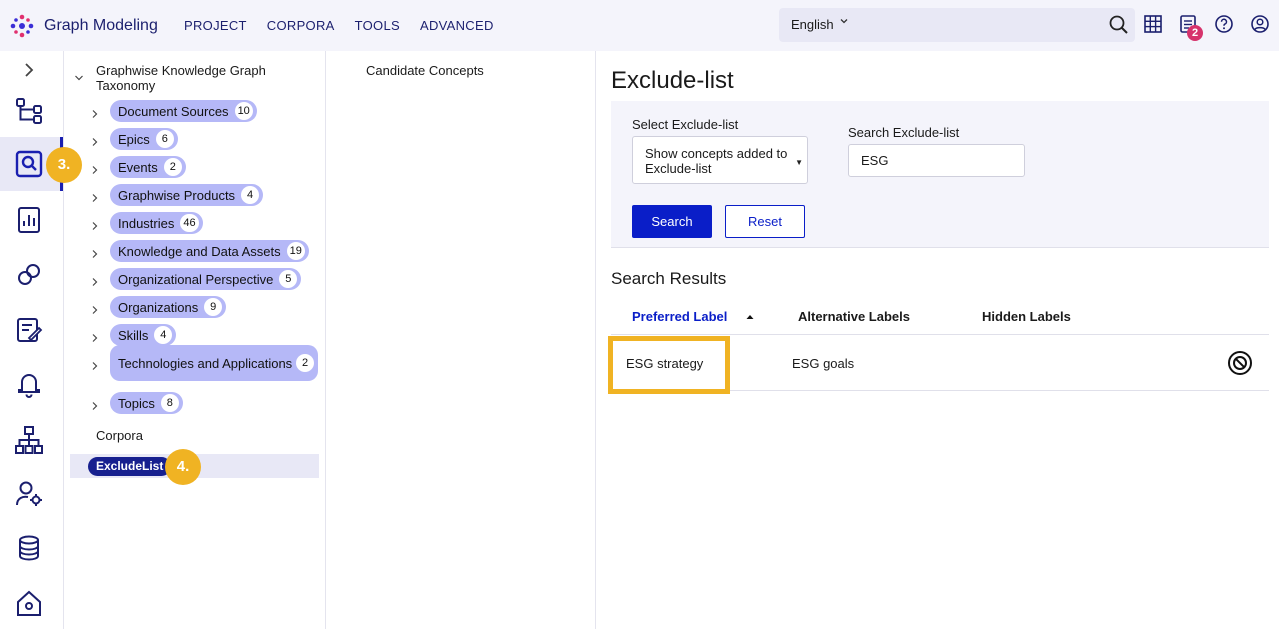  What do you see at coordinates (669, 278) in the screenshot?
I see `search-results-title: Search Results` at bounding box center [669, 278].